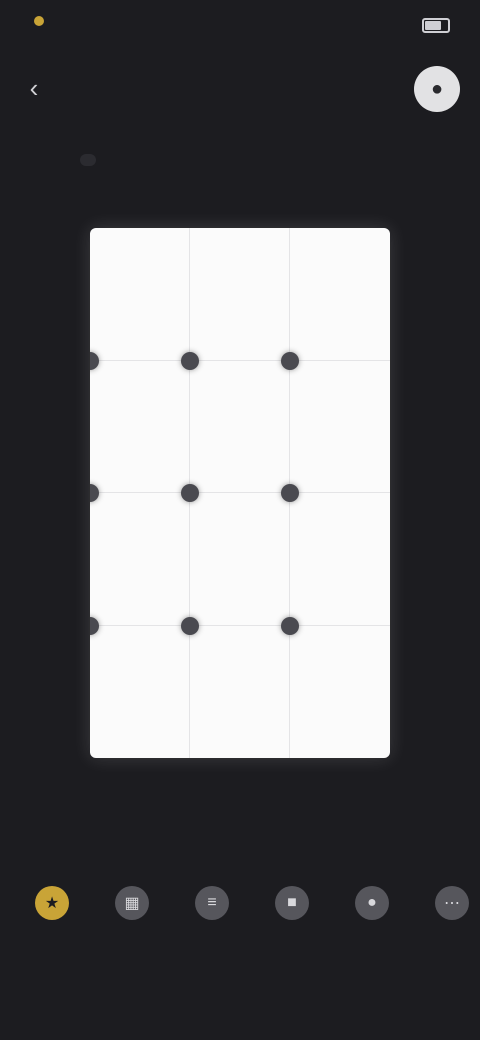  I want to click on toolbar-item: ▦, so click(132, 908).